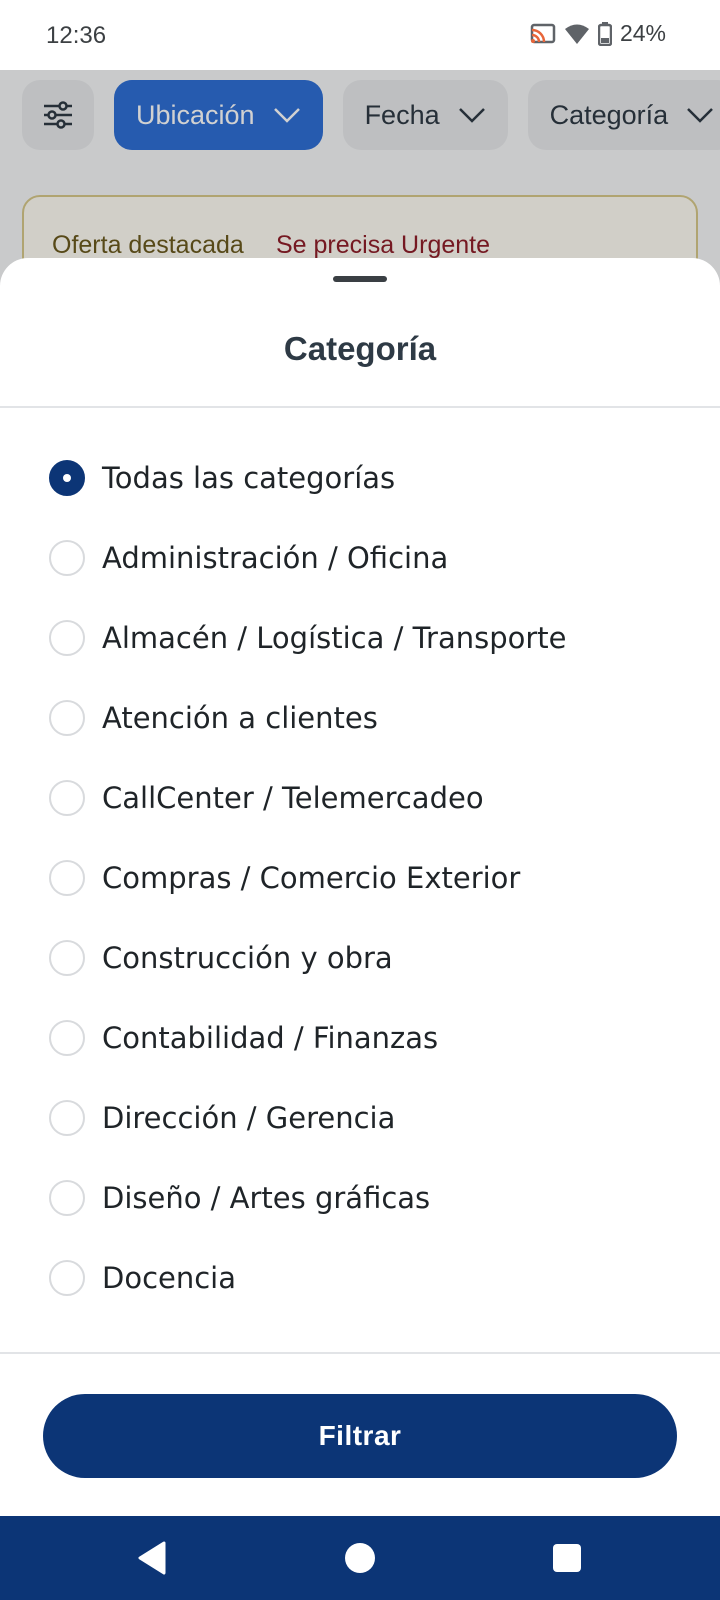 The image size is (720, 1600). Describe the element at coordinates (360, 1322) in the screenshot. I see `category-option-partial` at that location.